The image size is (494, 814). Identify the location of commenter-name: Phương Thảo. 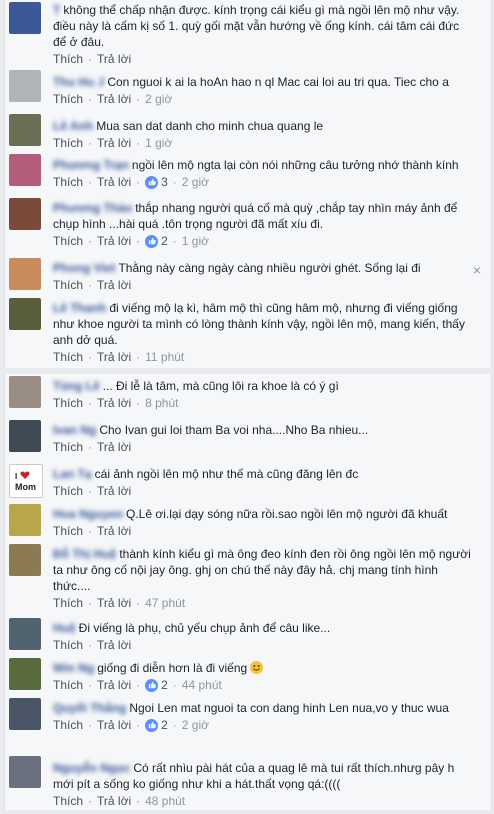
(92, 208).